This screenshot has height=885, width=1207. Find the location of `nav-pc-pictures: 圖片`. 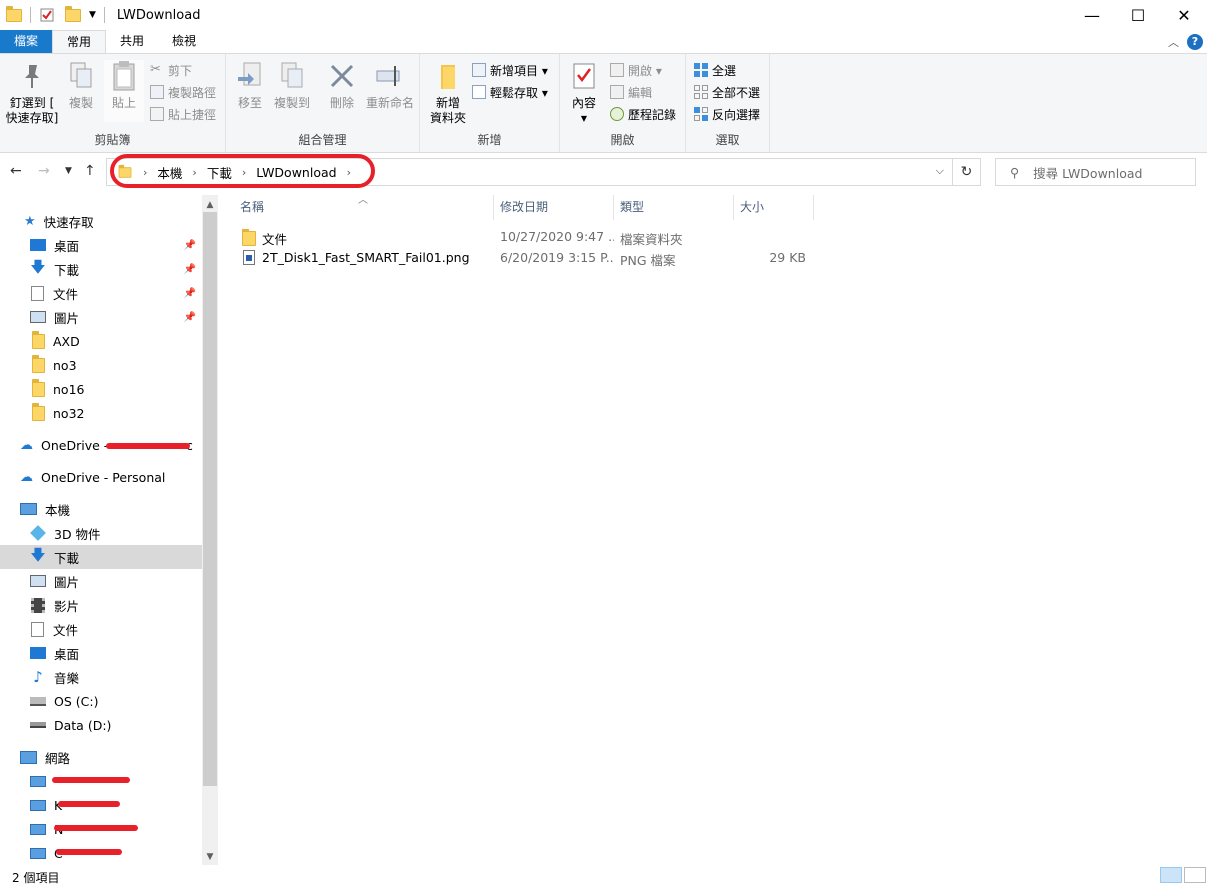

nav-pc-pictures: 圖片 is located at coordinates (101, 581).